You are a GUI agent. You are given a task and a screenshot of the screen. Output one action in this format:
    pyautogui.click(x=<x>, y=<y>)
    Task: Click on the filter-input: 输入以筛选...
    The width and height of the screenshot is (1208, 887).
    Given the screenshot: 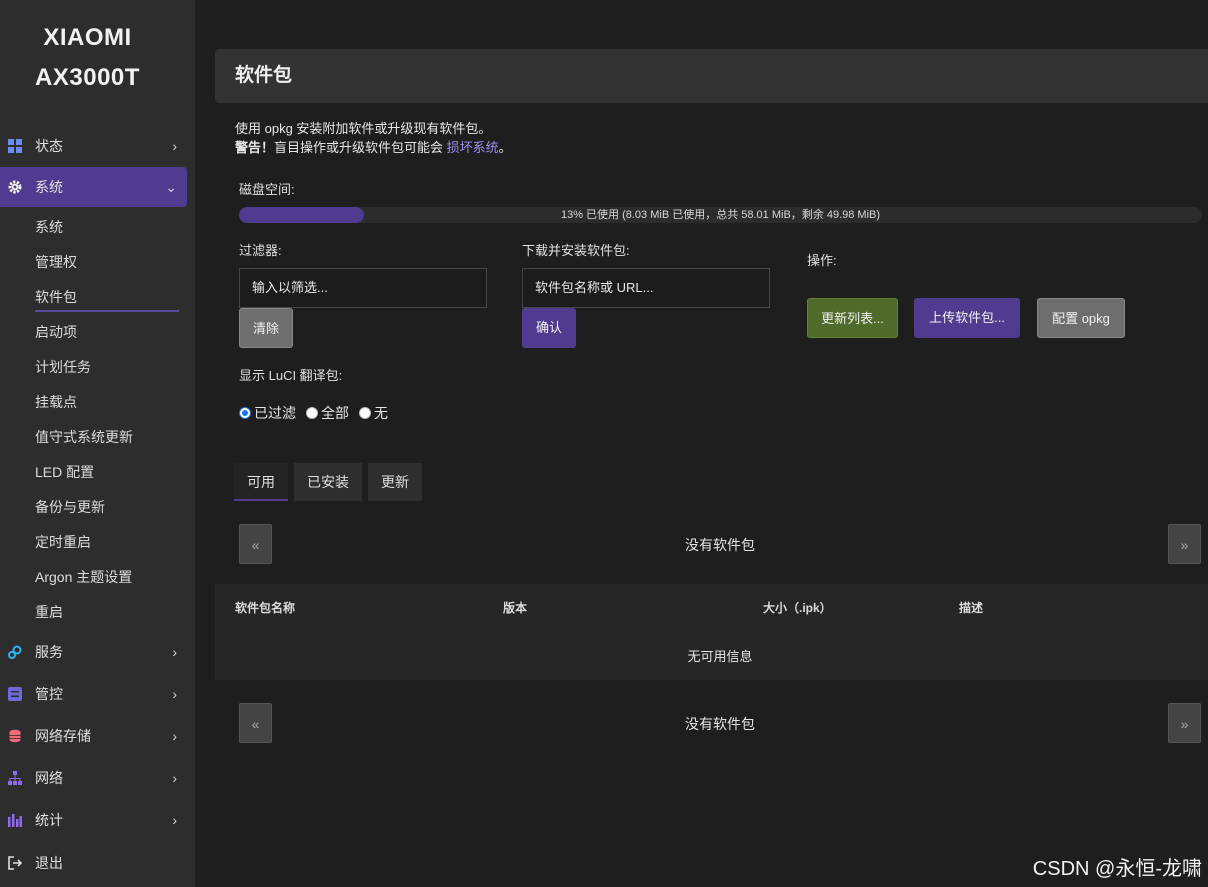 What is the action you would take?
    pyautogui.click(x=363, y=288)
    